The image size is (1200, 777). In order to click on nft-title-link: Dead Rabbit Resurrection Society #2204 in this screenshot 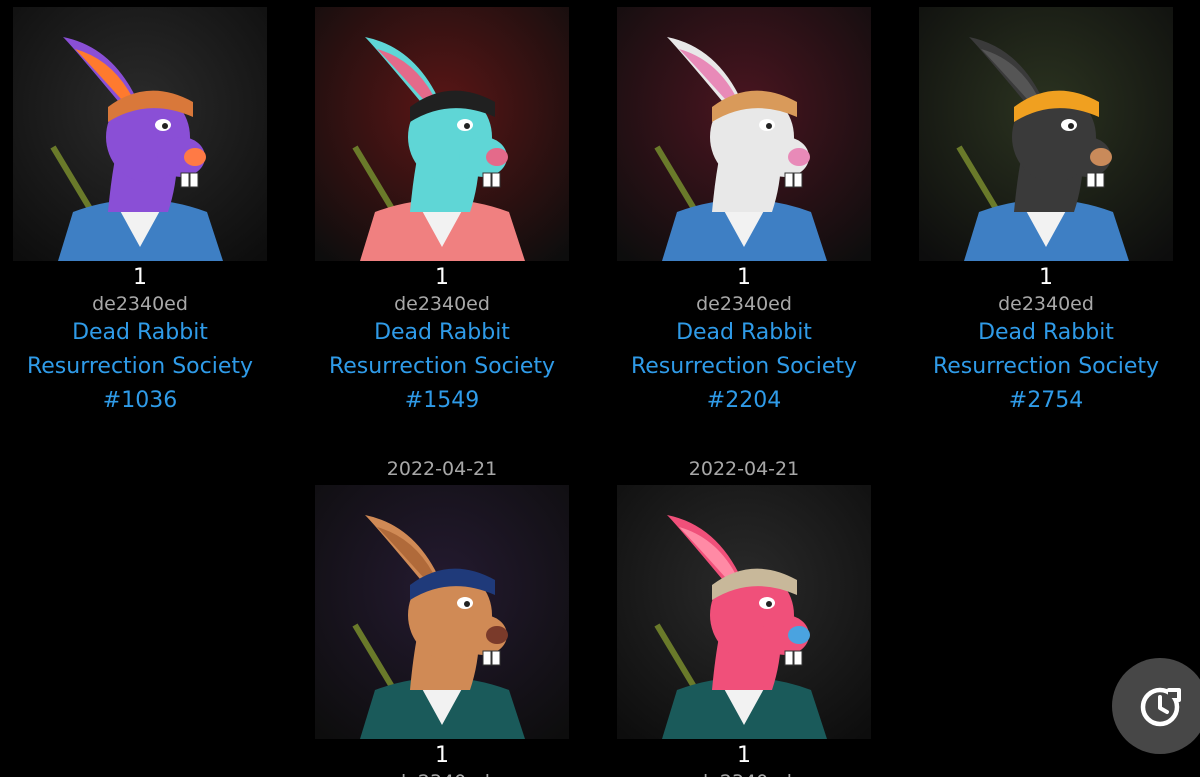, I will do `click(744, 367)`.